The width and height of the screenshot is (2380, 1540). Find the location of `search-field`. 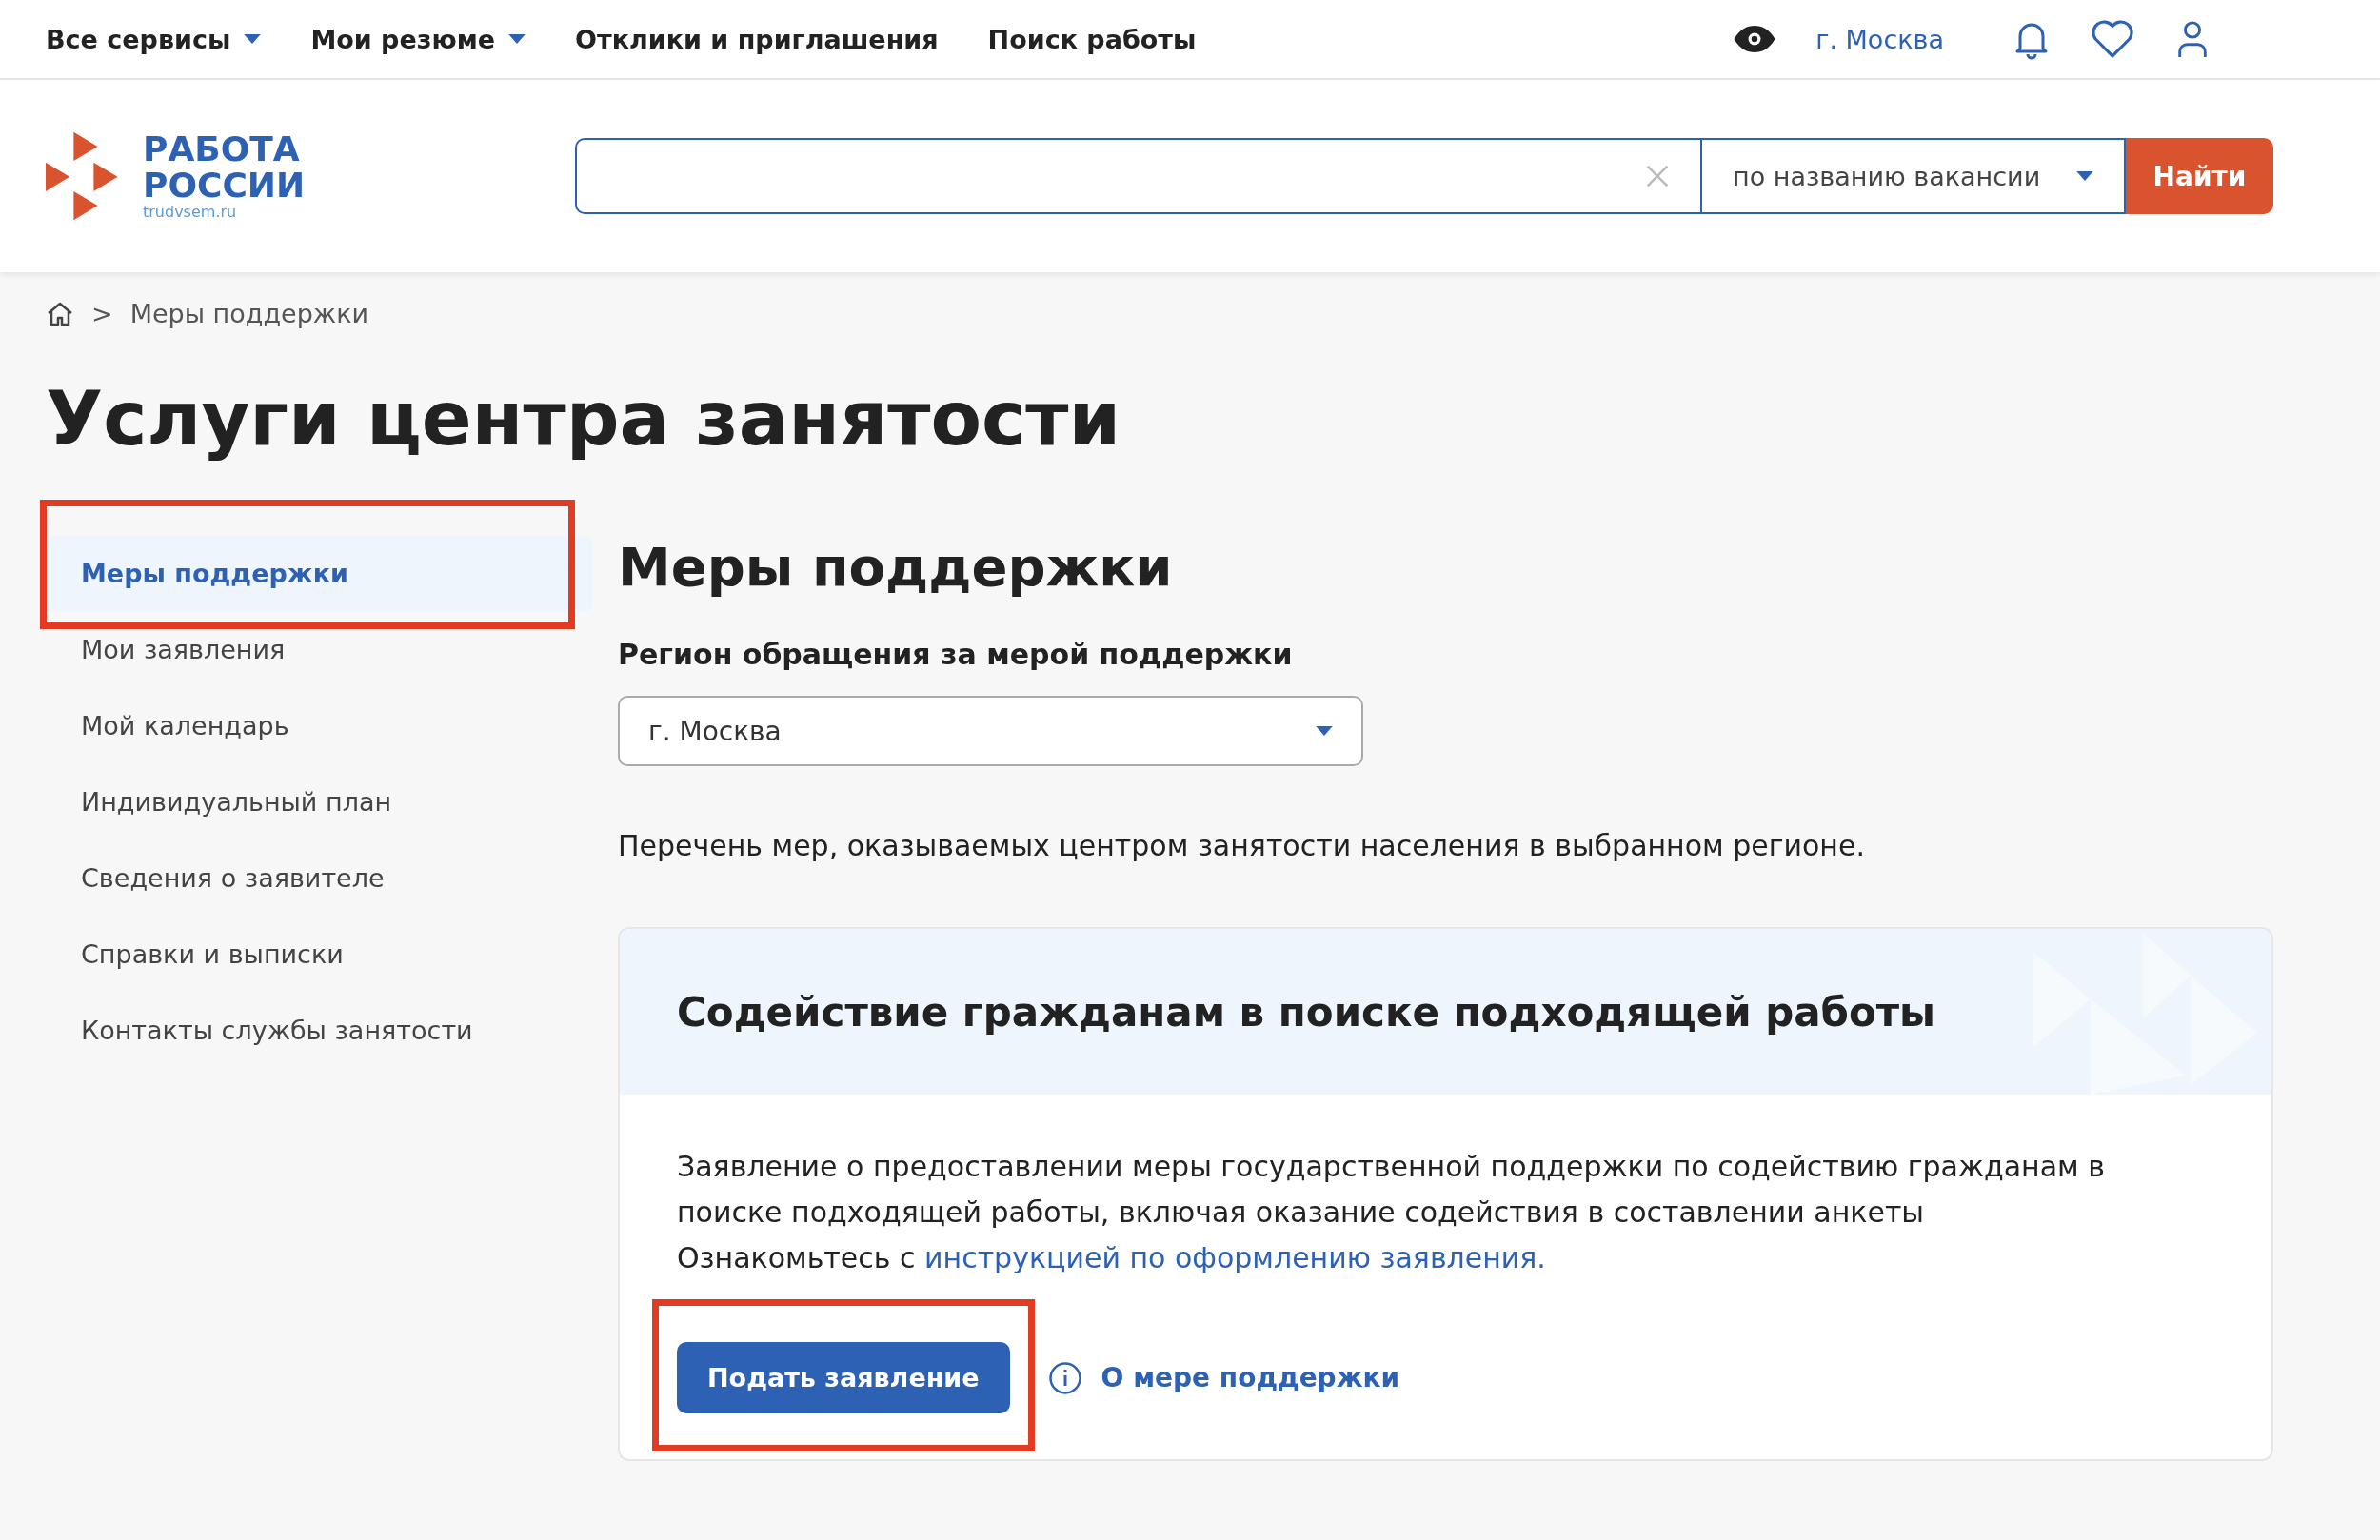

search-field is located at coordinates (1138, 176).